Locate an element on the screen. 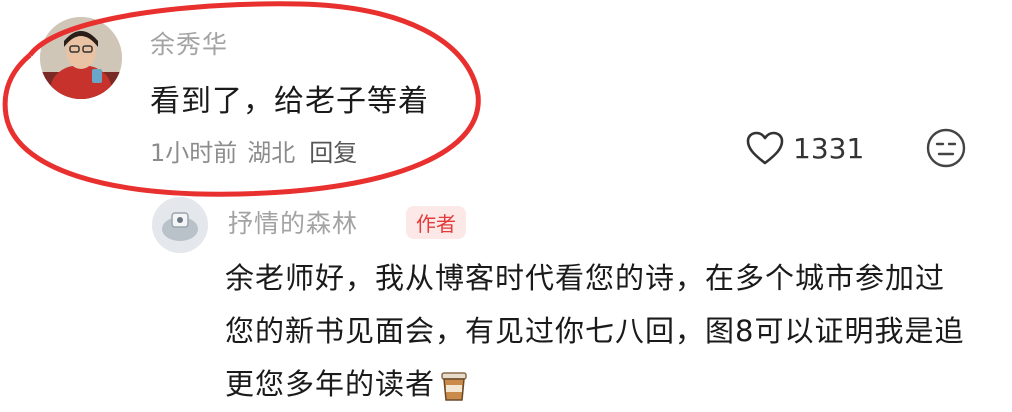 The height and width of the screenshot is (412, 1012). reply-button: 回复 is located at coordinates (333, 153).